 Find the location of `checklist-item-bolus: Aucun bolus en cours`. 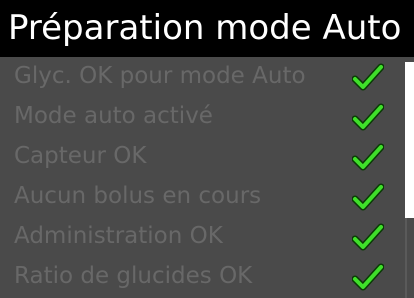

checklist-item-bolus: Aucun bolus en cours is located at coordinates (202, 197).